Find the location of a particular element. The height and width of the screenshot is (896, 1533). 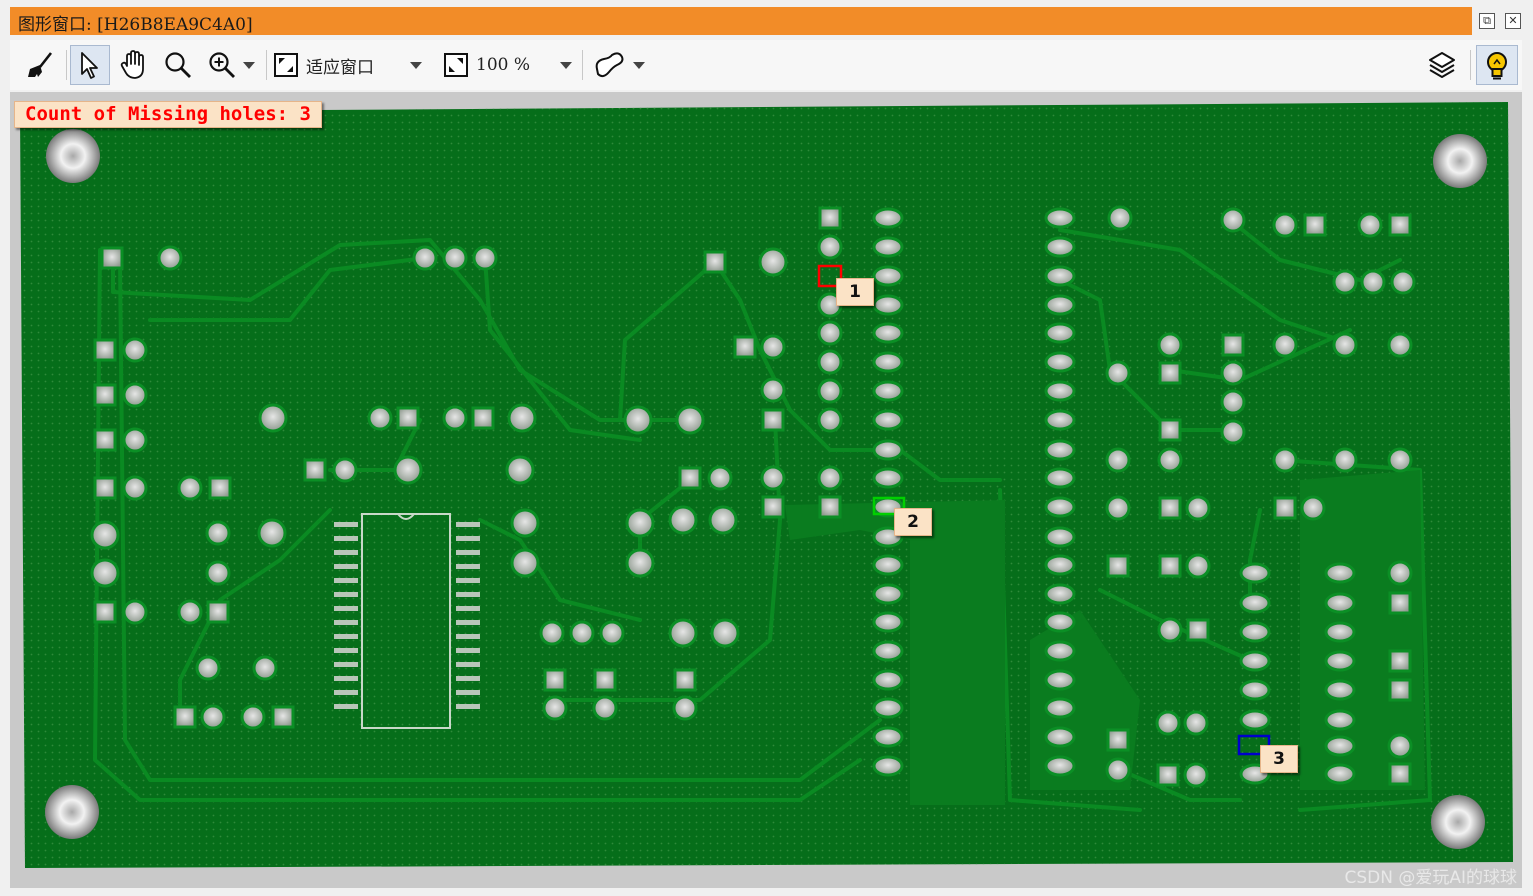

close-button: ✕ is located at coordinates (1513, 21).